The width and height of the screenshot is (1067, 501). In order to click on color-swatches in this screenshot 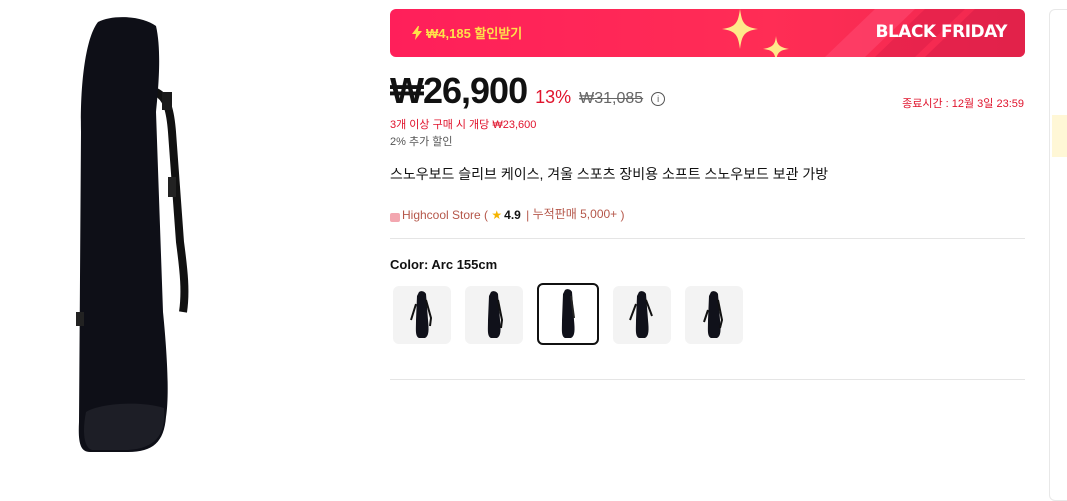, I will do `click(568, 314)`.